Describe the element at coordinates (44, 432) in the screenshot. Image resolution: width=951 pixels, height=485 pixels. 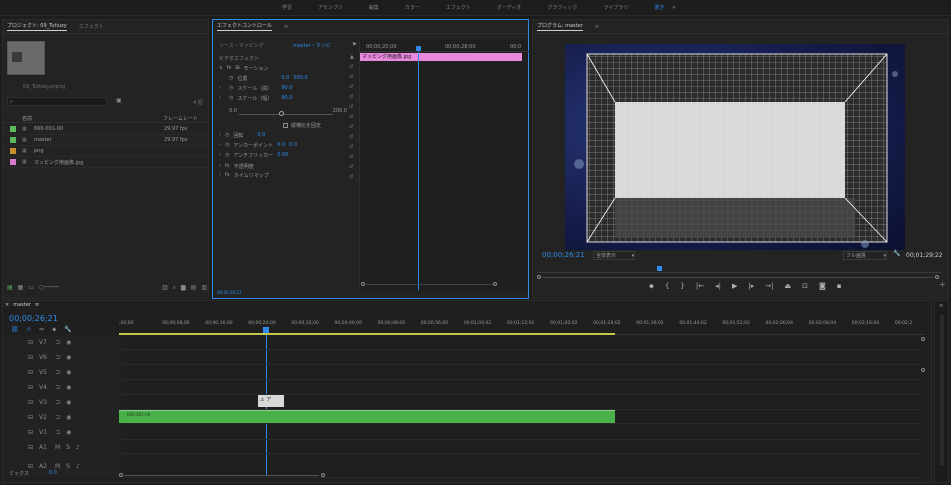
I see `track-label: V1` at that location.